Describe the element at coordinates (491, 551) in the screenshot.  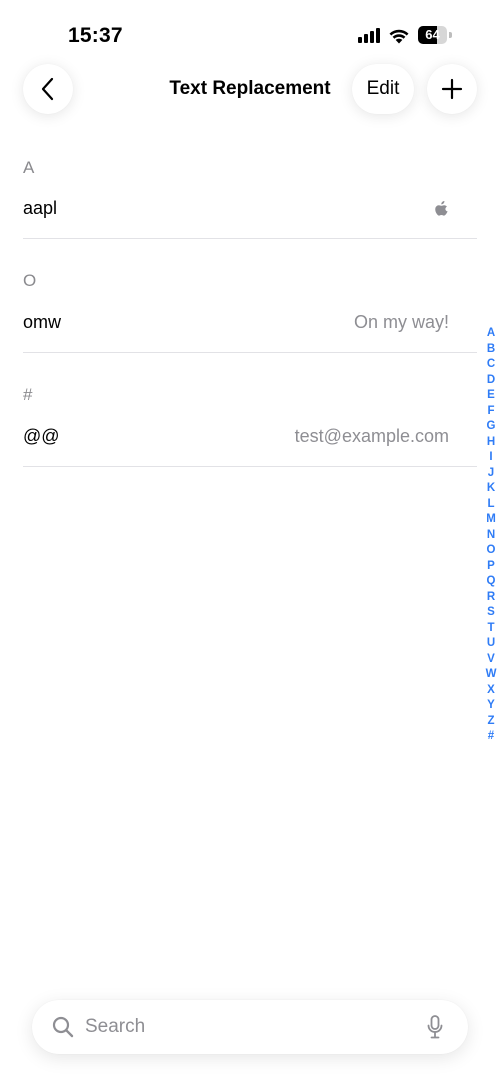
I see `index-letter: O` at that location.